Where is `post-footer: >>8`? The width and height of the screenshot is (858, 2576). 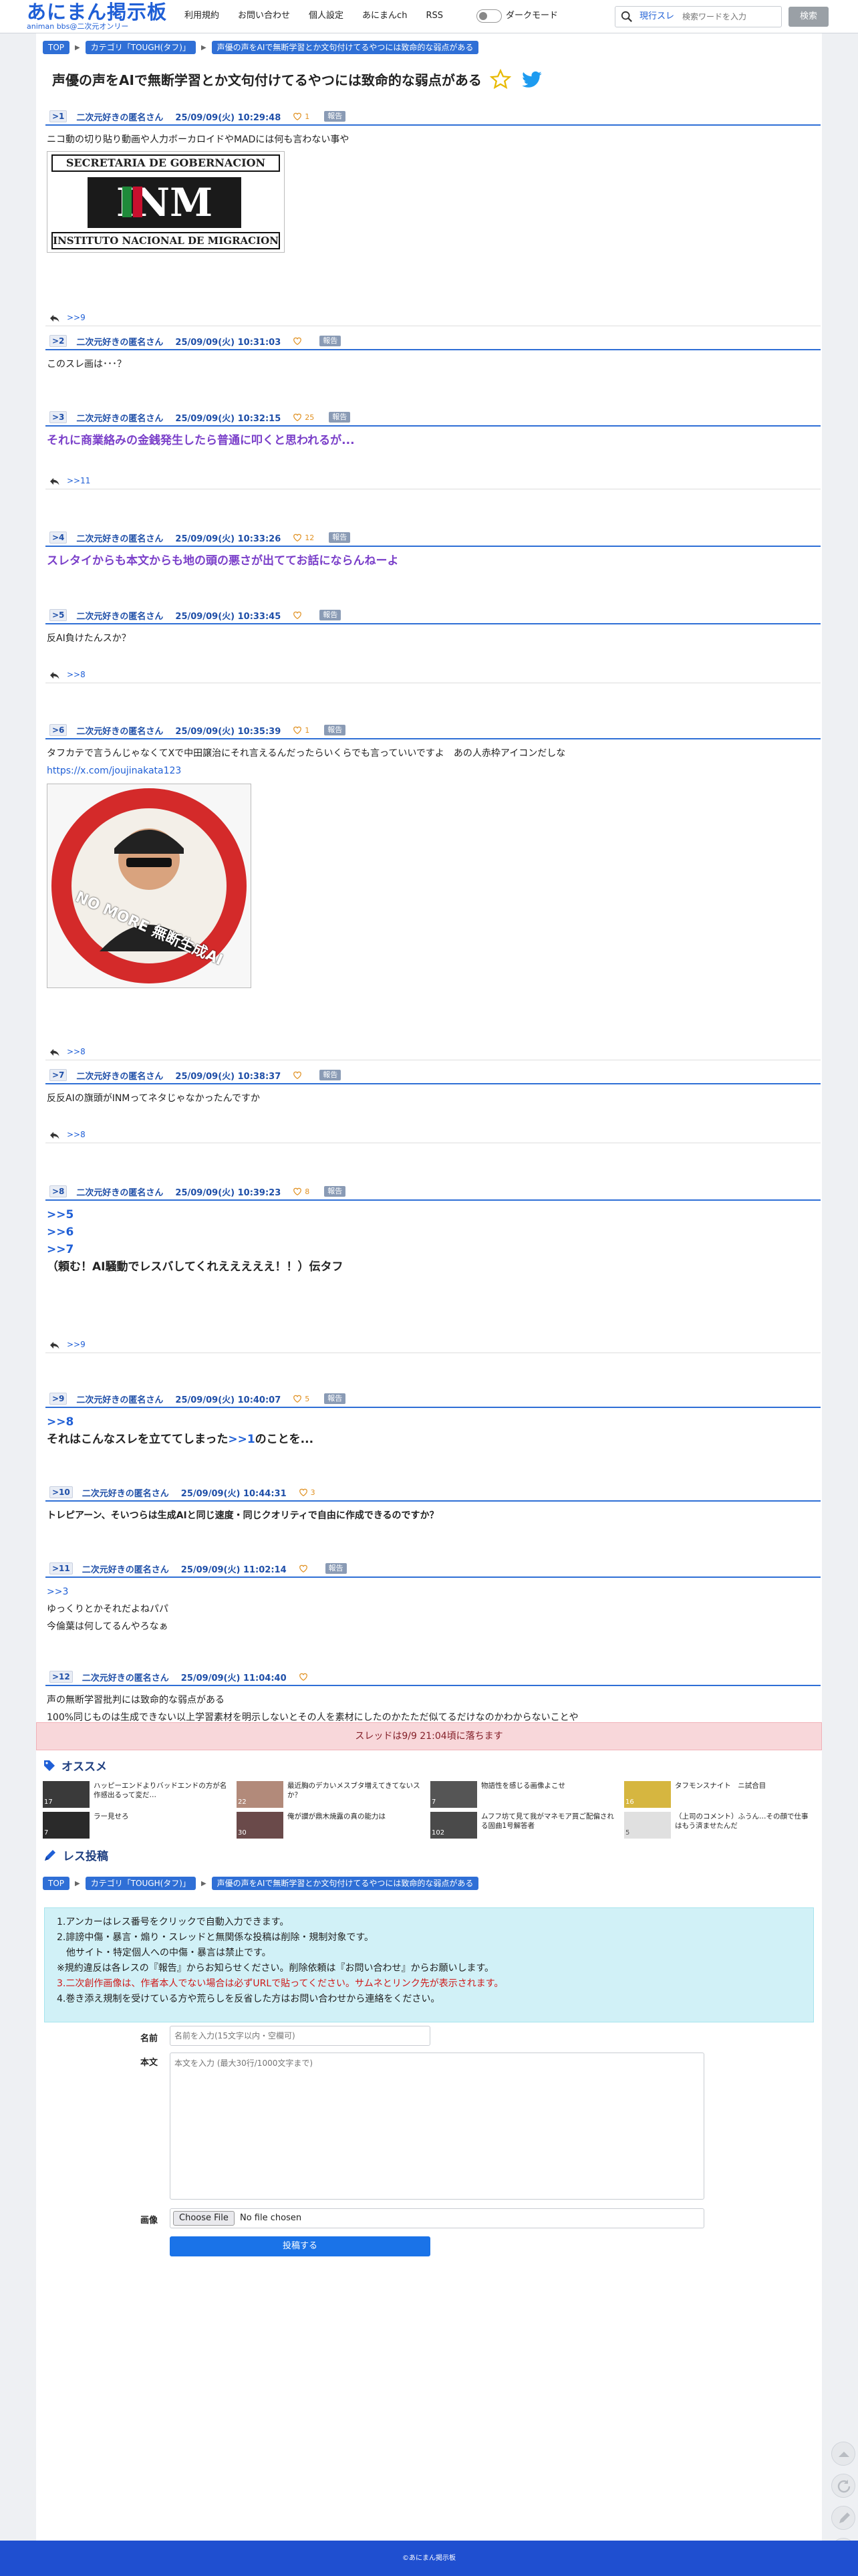
post-footer: >>8 is located at coordinates (433, 676).